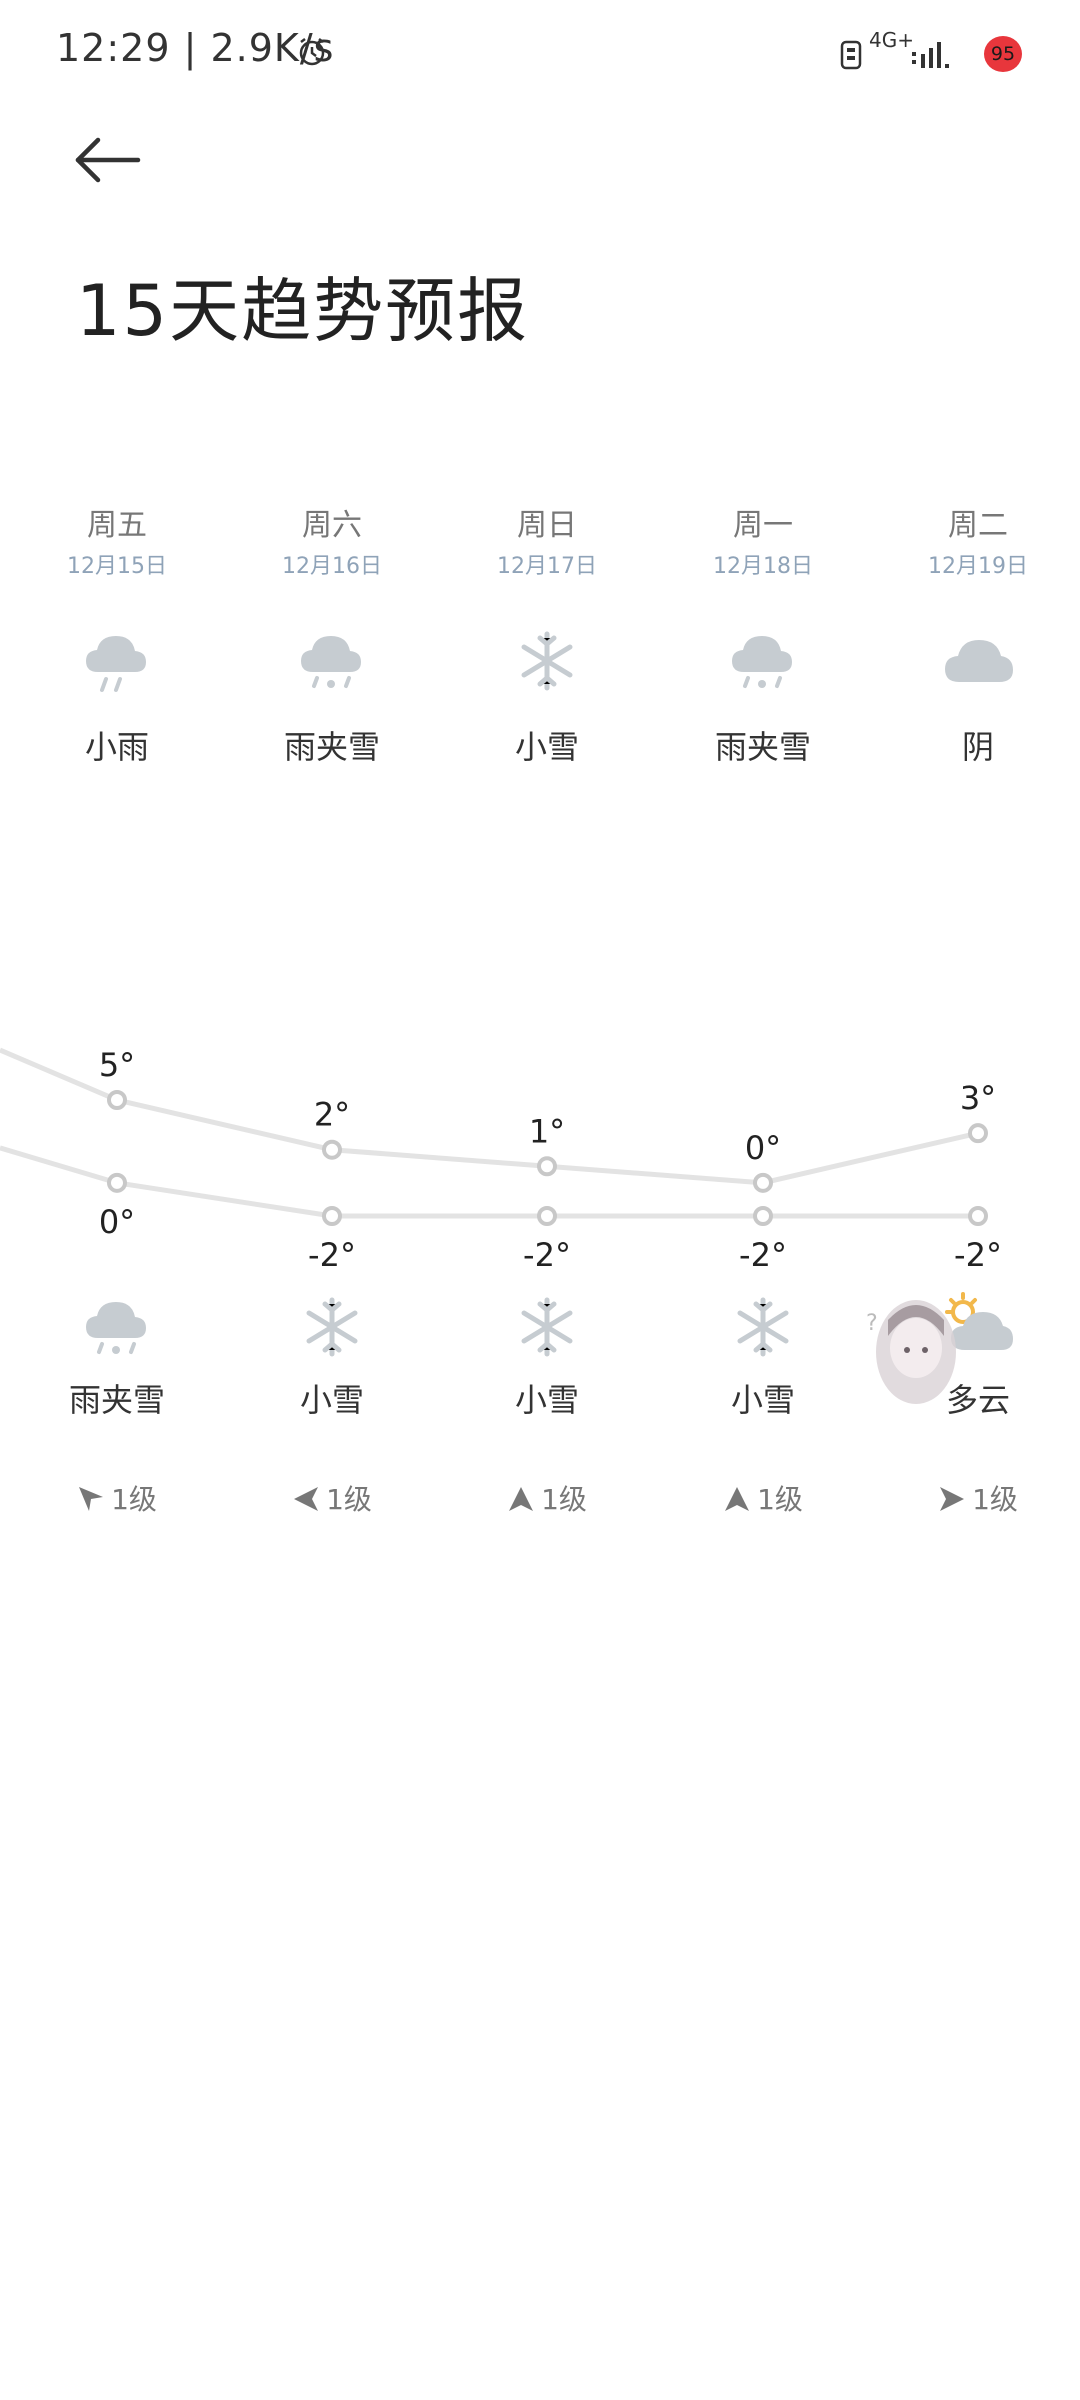  Describe the element at coordinates (930, 55) in the screenshot. I see `signal-icon` at that location.